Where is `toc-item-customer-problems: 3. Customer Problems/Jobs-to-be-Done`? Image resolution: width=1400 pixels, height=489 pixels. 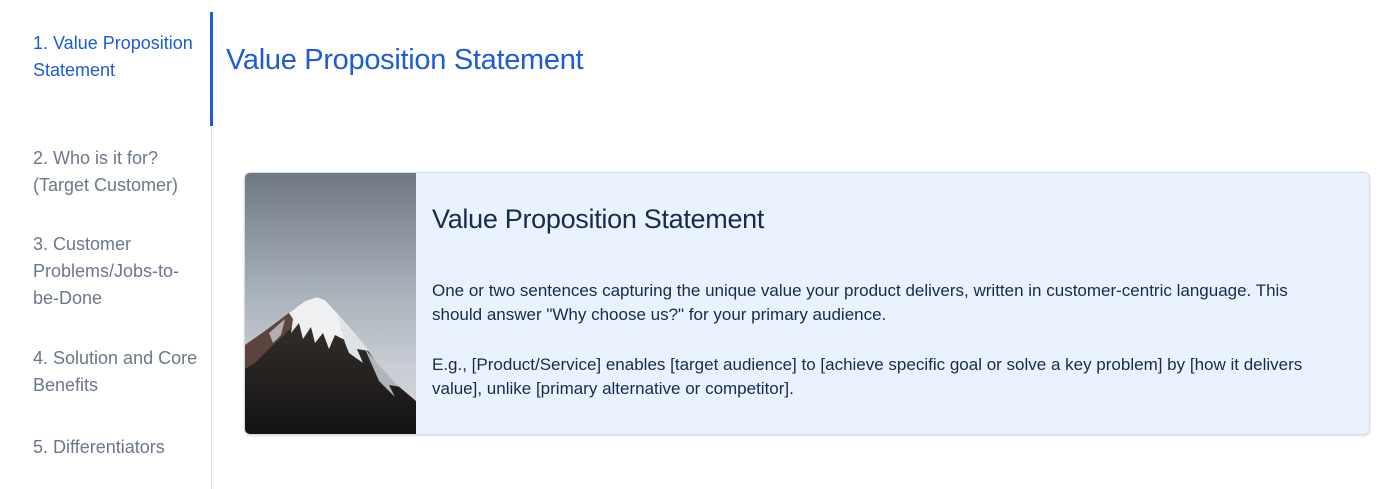 toc-item-customer-problems: 3. Customer Problems/Jobs-to-be-Done is located at coordinates (119, 271).